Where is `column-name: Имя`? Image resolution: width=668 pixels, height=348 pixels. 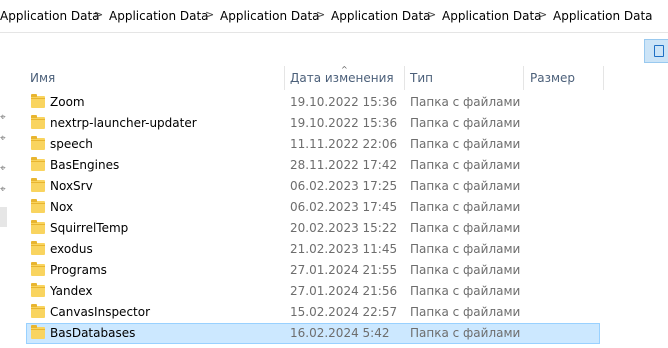 column-name: Имя is located at coordinates (42, 78).